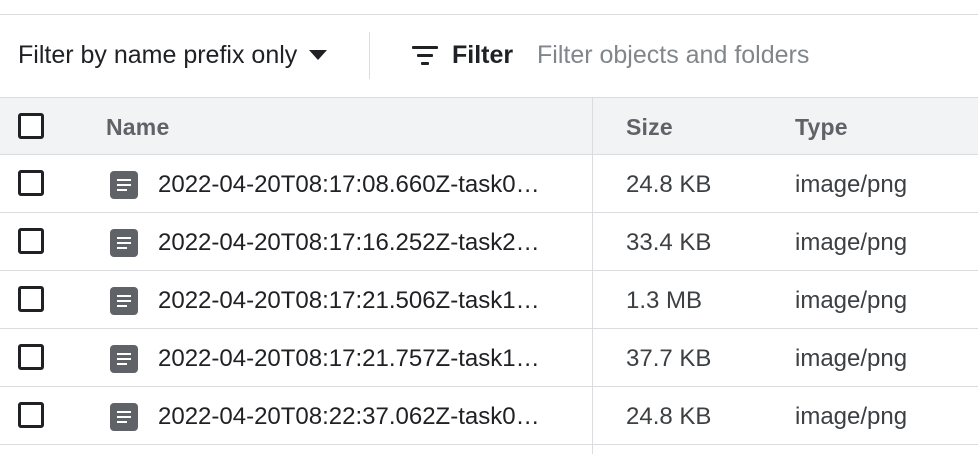 This screenshot has width=978, height=454. What do you see at coordinates (489, 126) in the screenshot?
I see `table-header: Name Size Type` at bounding box center [489, 126].